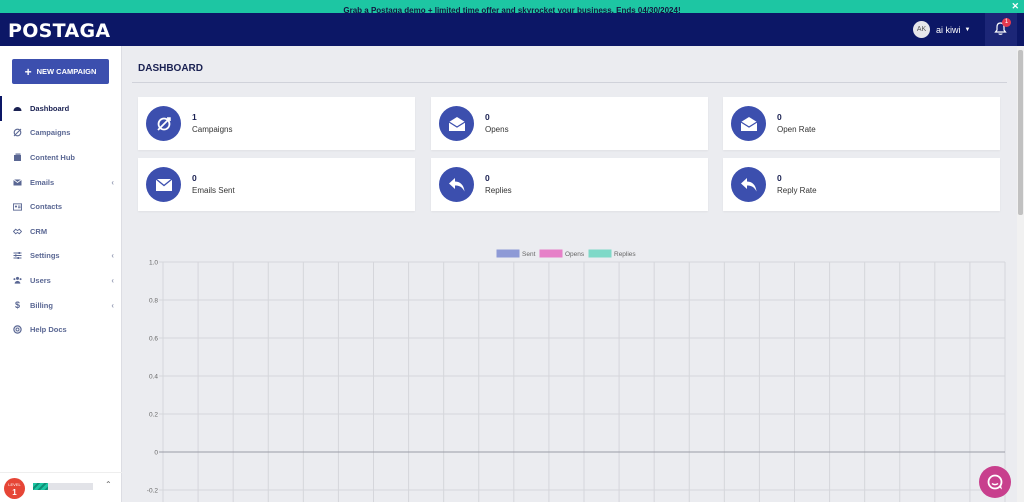 The width and height of the screenshot is (1024, 502). I want to click on sidebar-item-content-hub: Content Hub, so click(61, 157).